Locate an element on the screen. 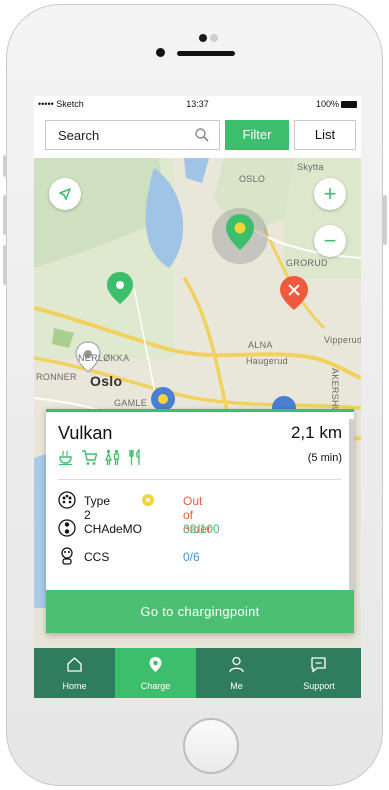 This screenshot has width=389, height=790. tab-charge: Charge is located at coordinates (155, 673).